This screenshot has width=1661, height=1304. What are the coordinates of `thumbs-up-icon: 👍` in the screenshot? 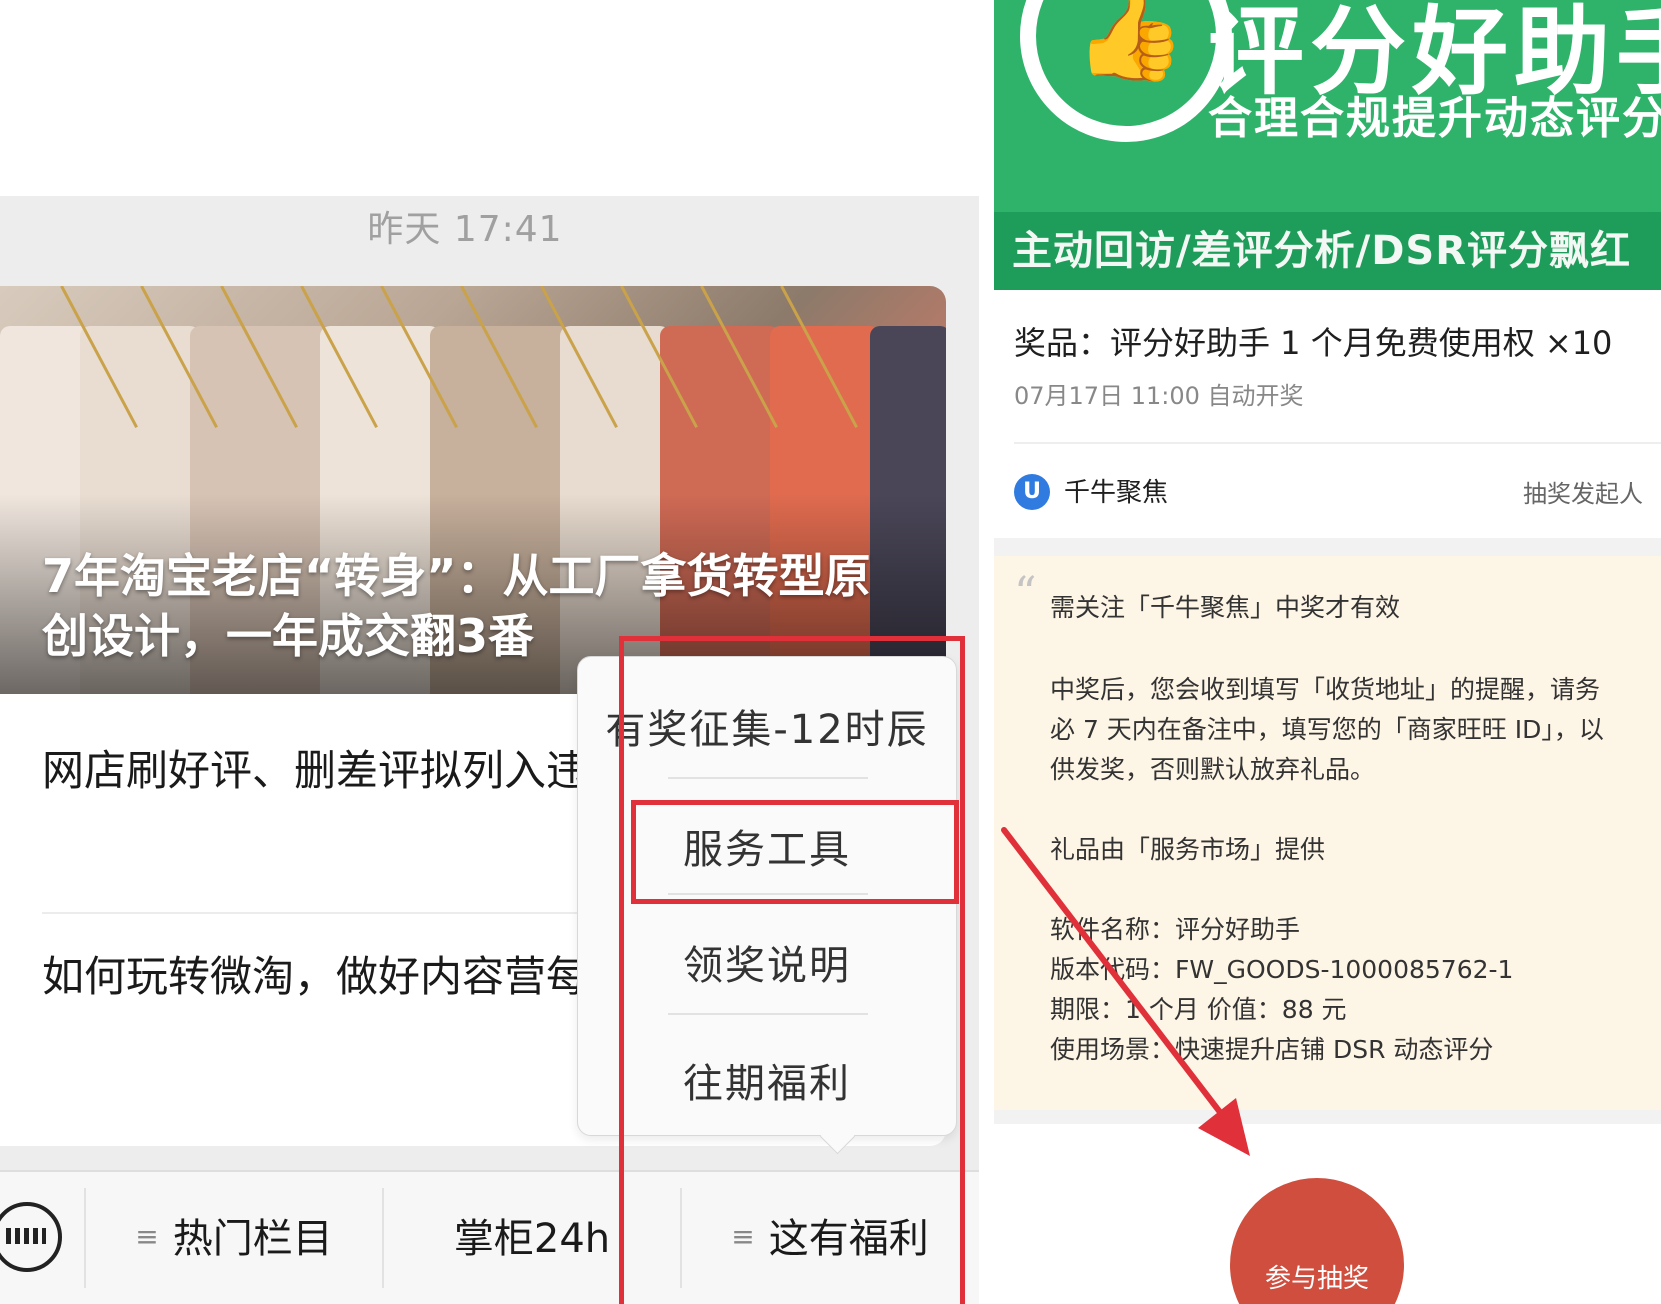 It's located at (1126, 71).